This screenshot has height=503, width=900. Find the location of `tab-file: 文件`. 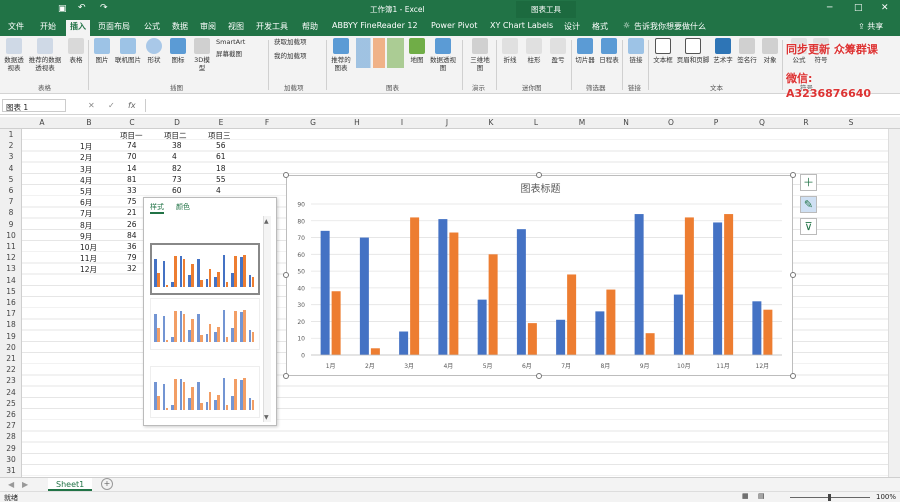

tab-file: 文件 is located at coordinates (16, 26).